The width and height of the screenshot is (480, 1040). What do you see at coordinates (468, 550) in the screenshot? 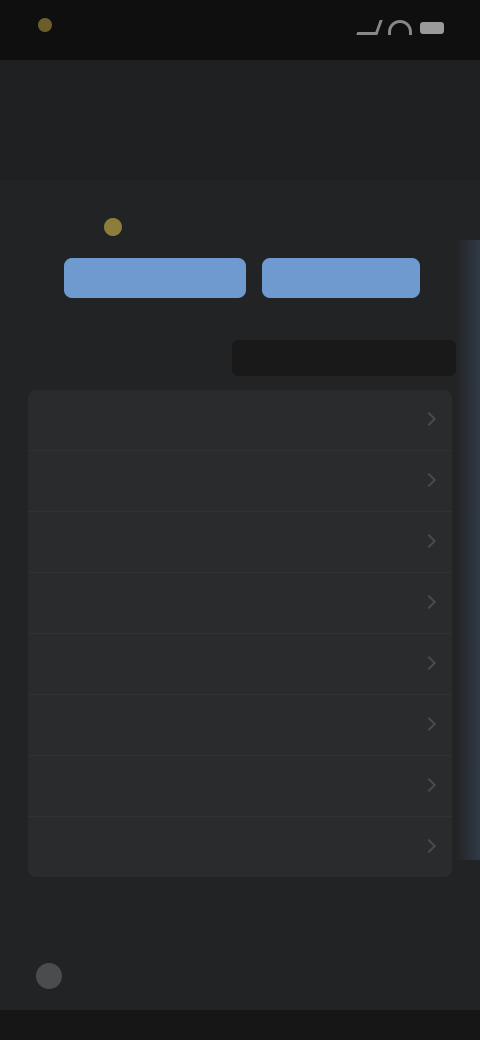
I see `side-panel-edge` at bounding box center [468, 550].